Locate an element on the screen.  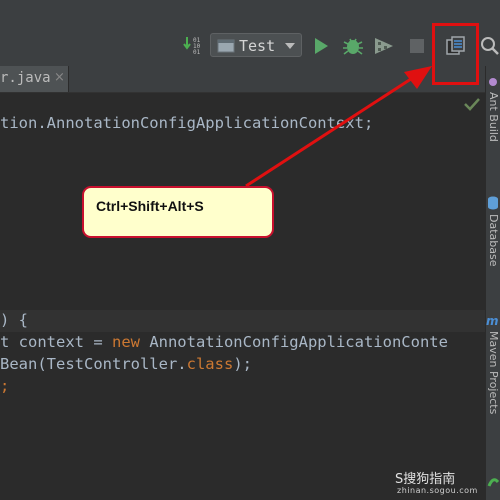
stop-icon is located at coordinates (417, 46).